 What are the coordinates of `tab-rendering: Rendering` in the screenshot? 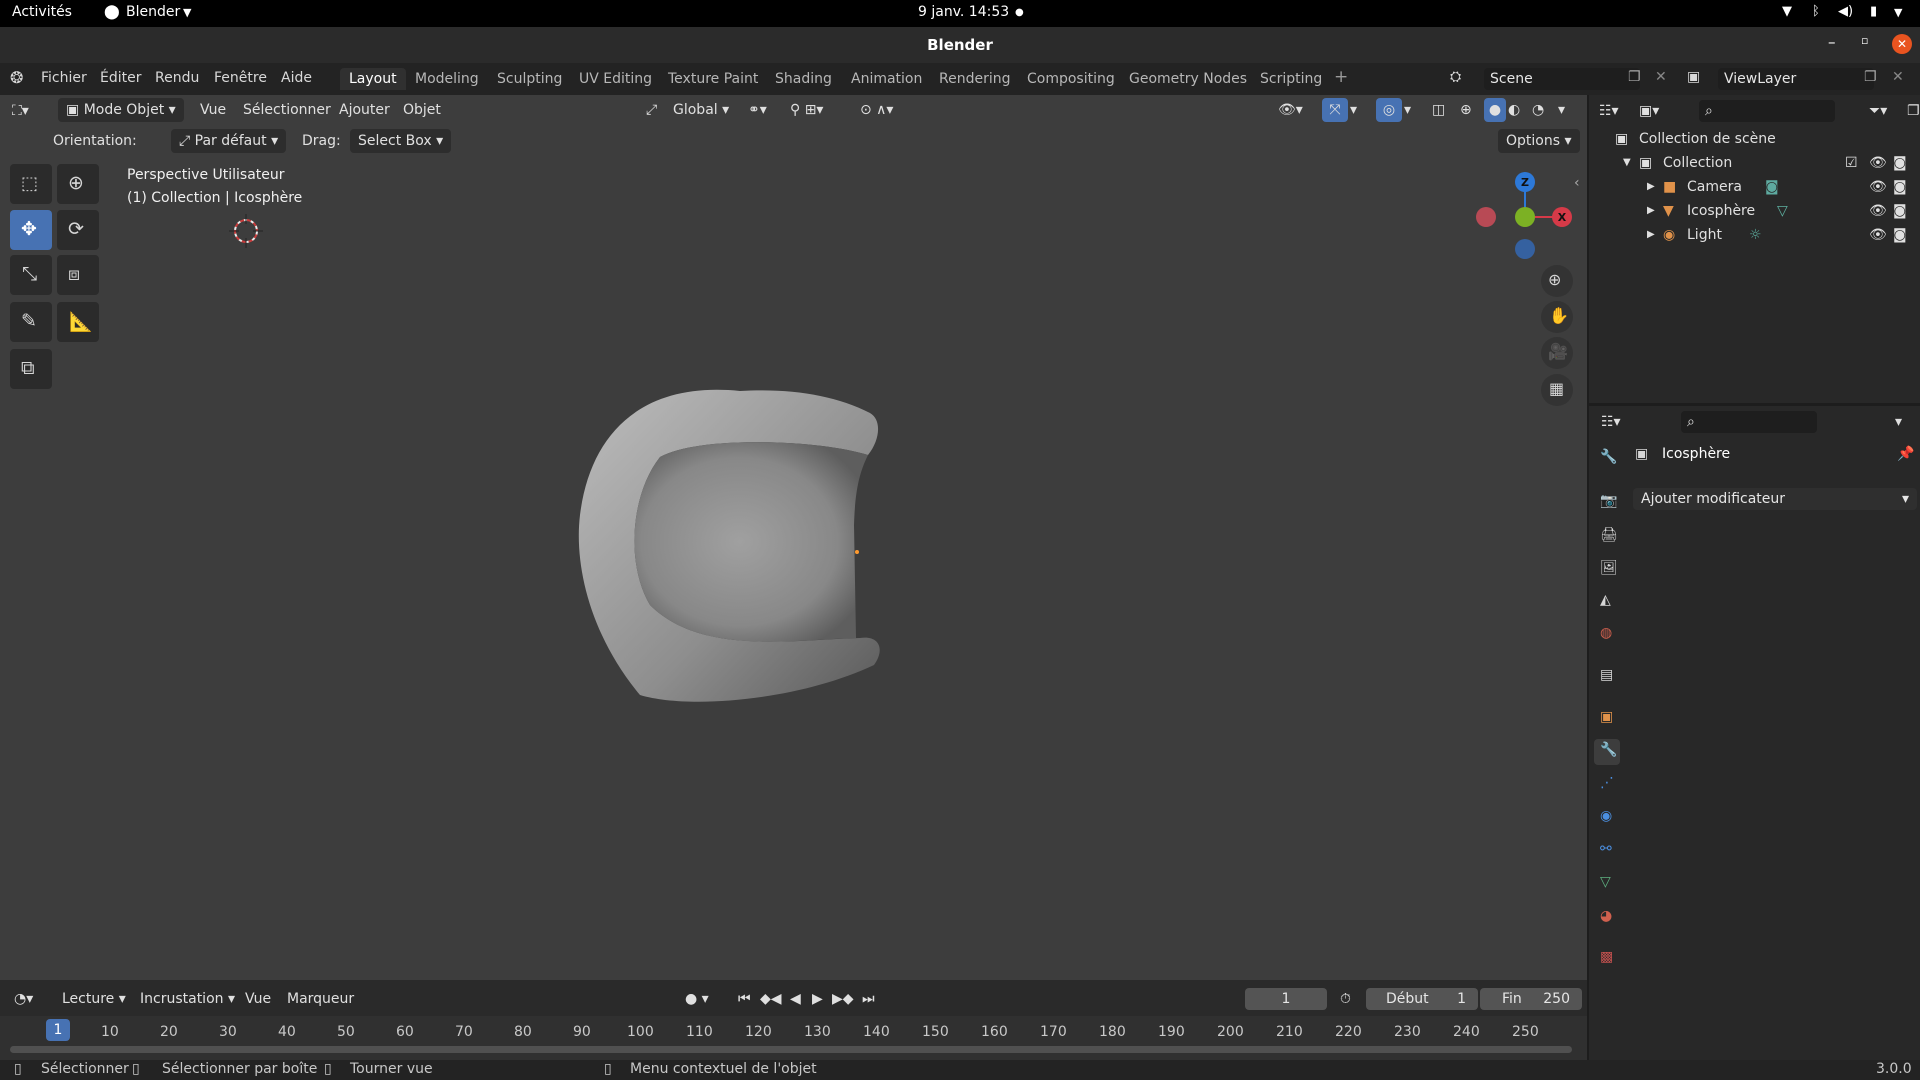 It's located at (975, 79).